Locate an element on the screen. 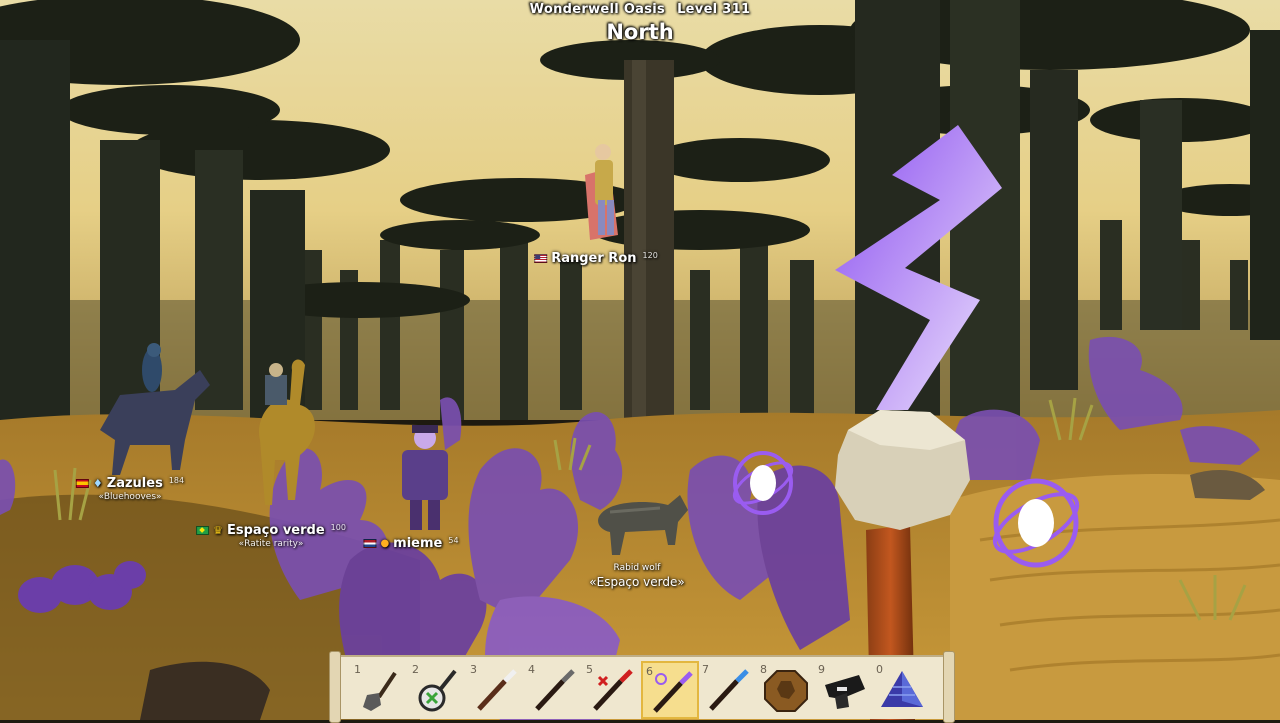 Image resolution: width=1280 pixels, height=723 pixels. player-name: mieme is located at coordinates (418, 543).